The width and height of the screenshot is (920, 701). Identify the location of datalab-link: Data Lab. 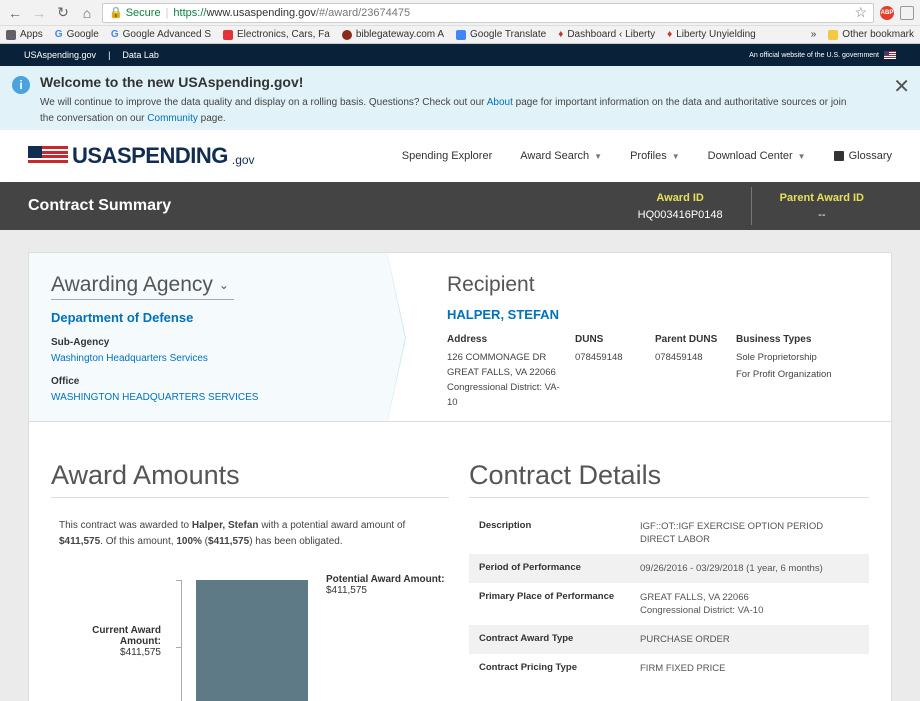
(140, 55).